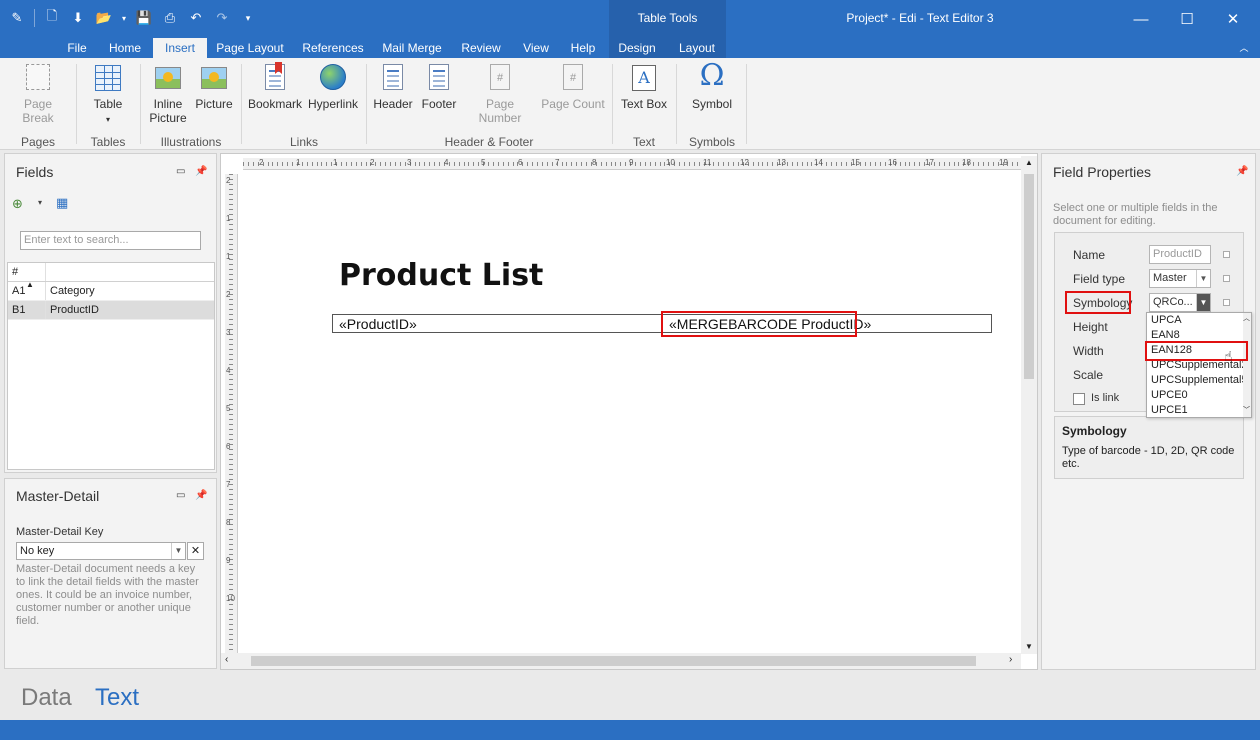  What do you see at coordinates (637, 48) in the screenshot?
I see `tab-design: Design` at bounding box center [637, 48].